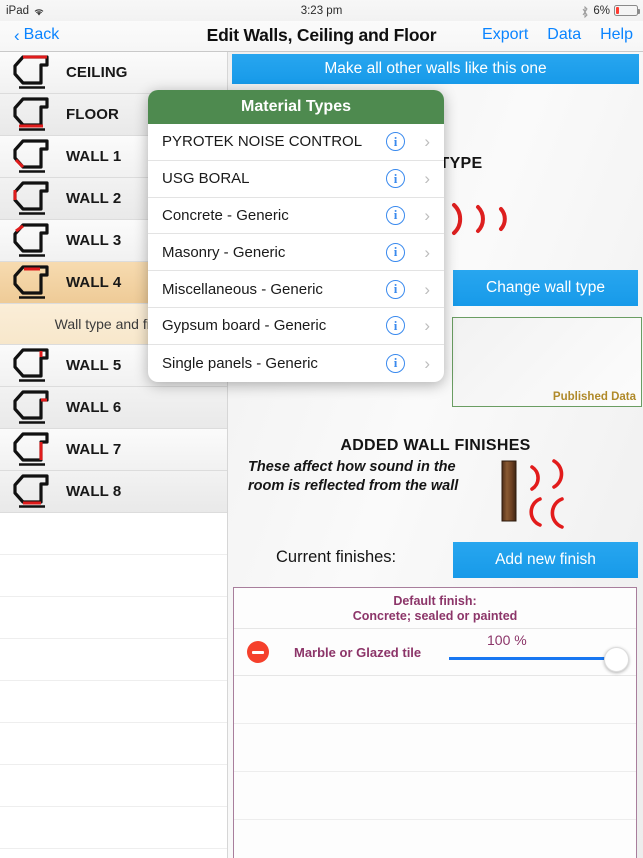 Image resolution: width=643 pixels, height=858 pixels. What do you see at coordinates (97, 72) in the screenshot?
I see `sidebar-item-label: CEILING` at bounding box center [97, 72].